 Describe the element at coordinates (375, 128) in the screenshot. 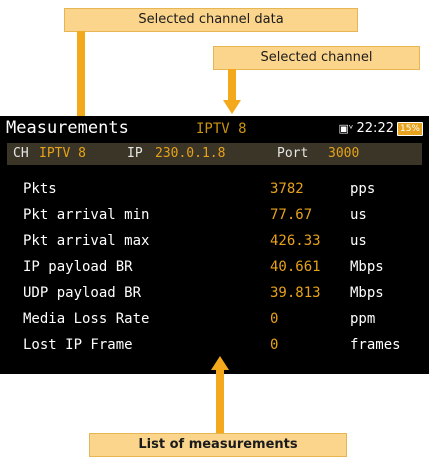

I see `clock: 22:22` at that location.